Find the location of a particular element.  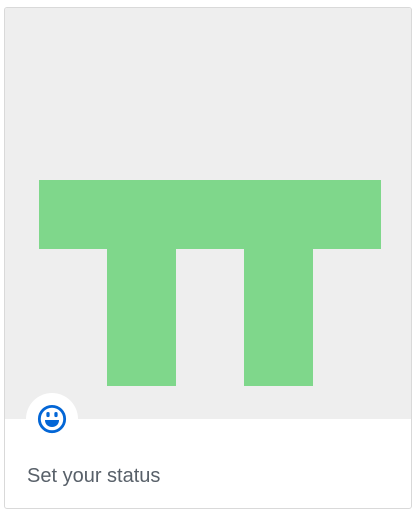

smiley-icon is located at coordinates (52, 419).